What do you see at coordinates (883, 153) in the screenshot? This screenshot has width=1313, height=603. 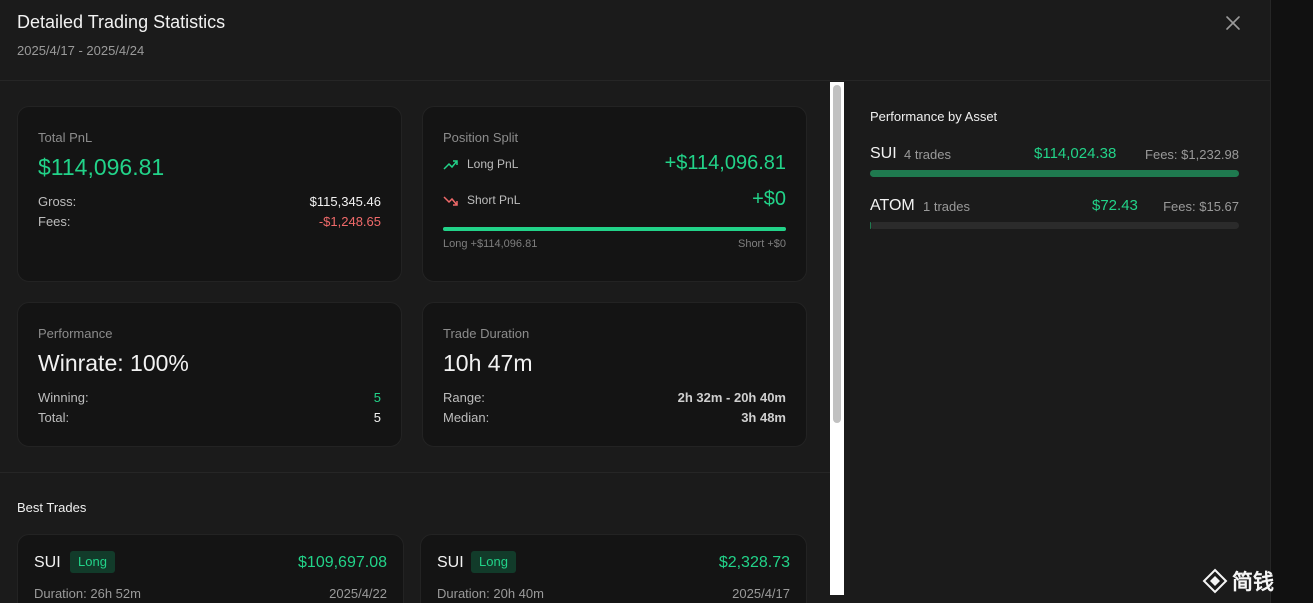 I see `asset-name: SUI` at bounding box center [883, 153].